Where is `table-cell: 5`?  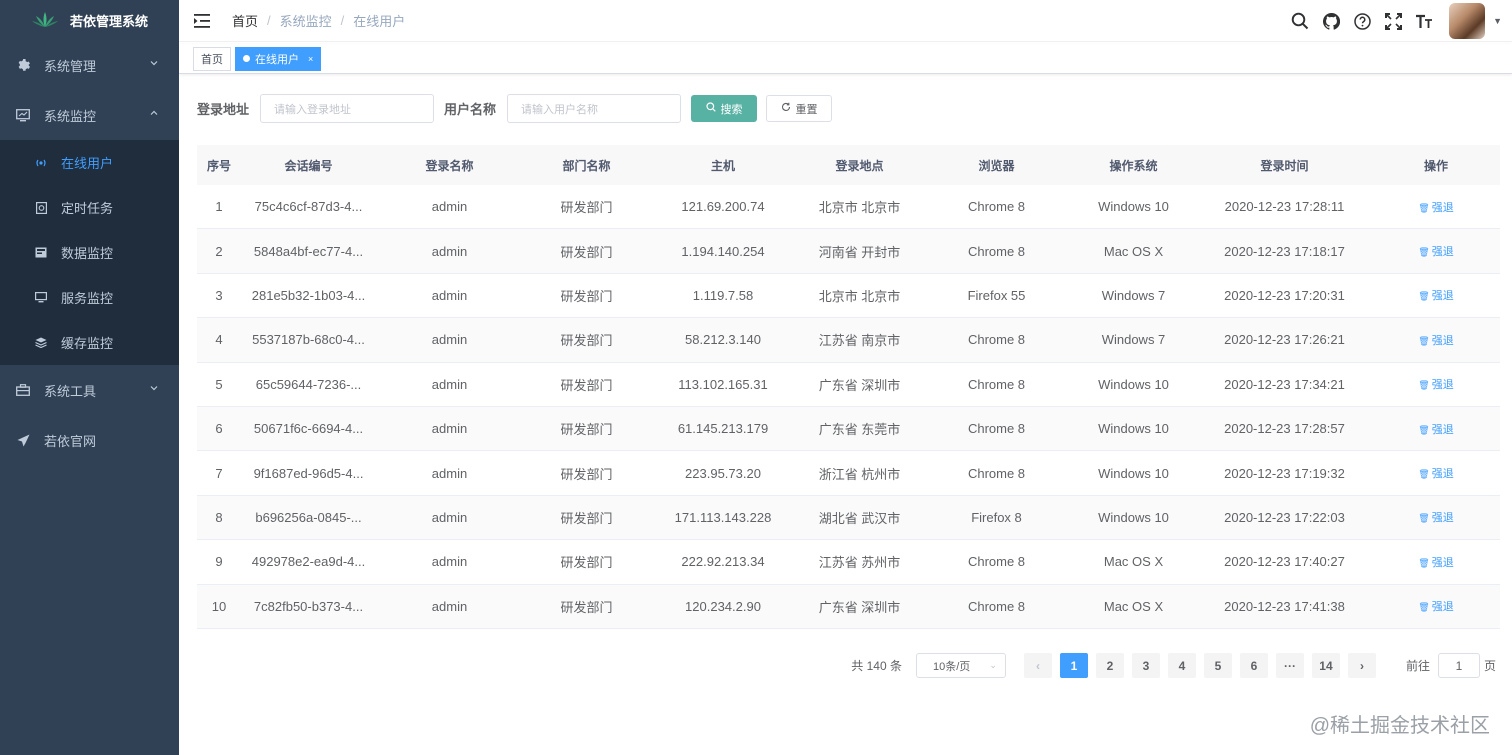 table-cell: 5 is located at coordinates (219, 384).